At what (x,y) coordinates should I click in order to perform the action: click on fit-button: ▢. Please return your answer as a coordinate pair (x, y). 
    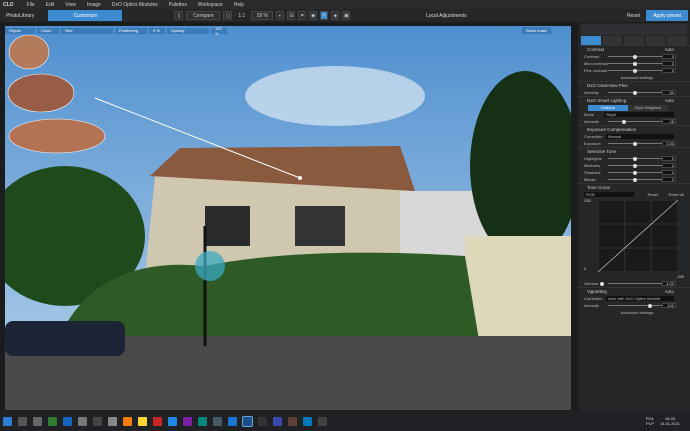
    Looking at the image, I should click on (228, 15).